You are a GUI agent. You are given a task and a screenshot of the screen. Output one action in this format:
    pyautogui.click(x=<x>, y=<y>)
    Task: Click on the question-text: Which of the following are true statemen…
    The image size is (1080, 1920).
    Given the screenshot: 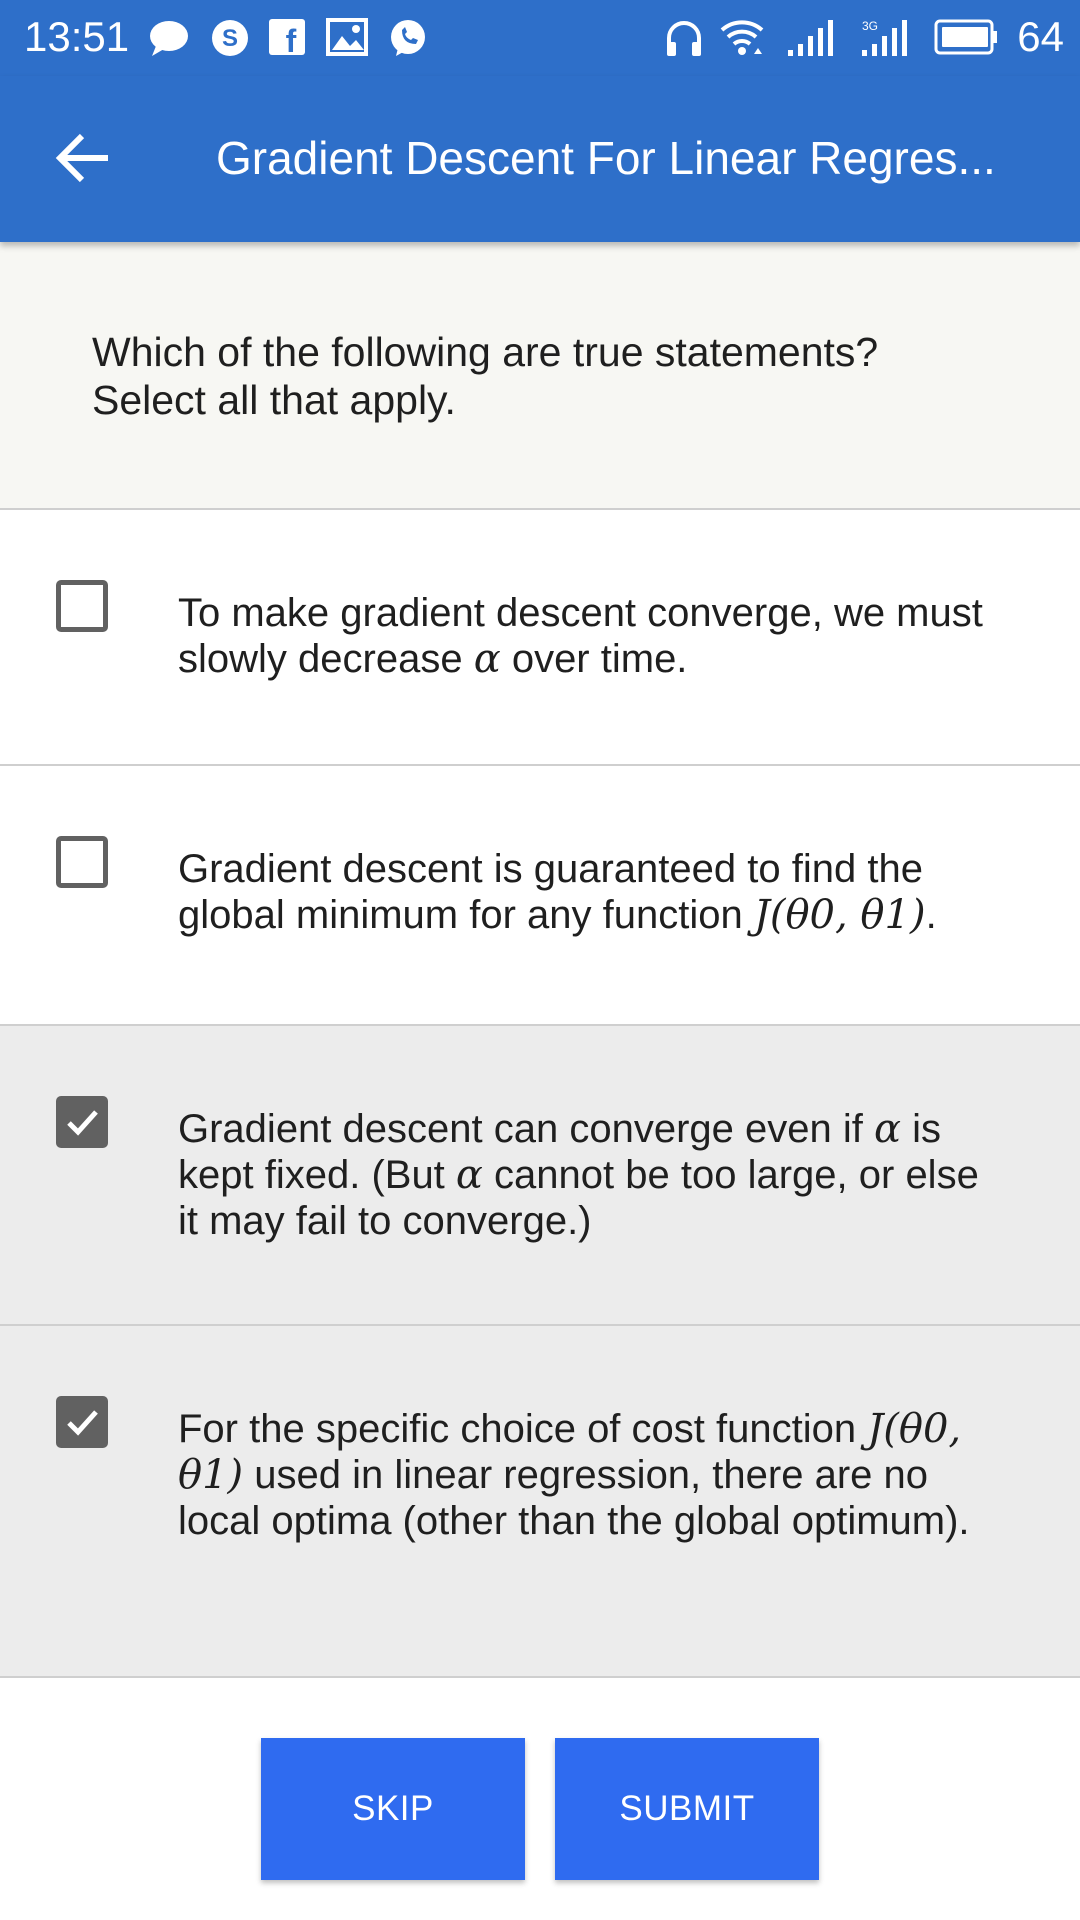 What is the action you would take?
    pyautogui.click(x=532, y=376)
    